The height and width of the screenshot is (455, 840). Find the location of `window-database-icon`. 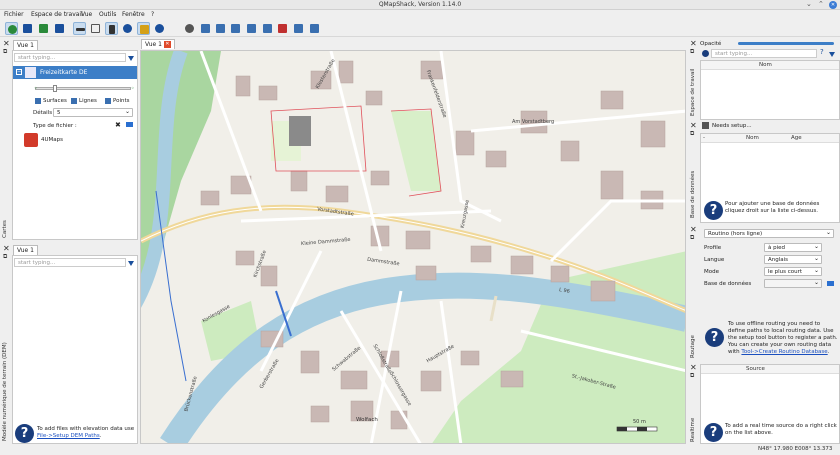

window-database-icon is located at coordinates (267, 28).